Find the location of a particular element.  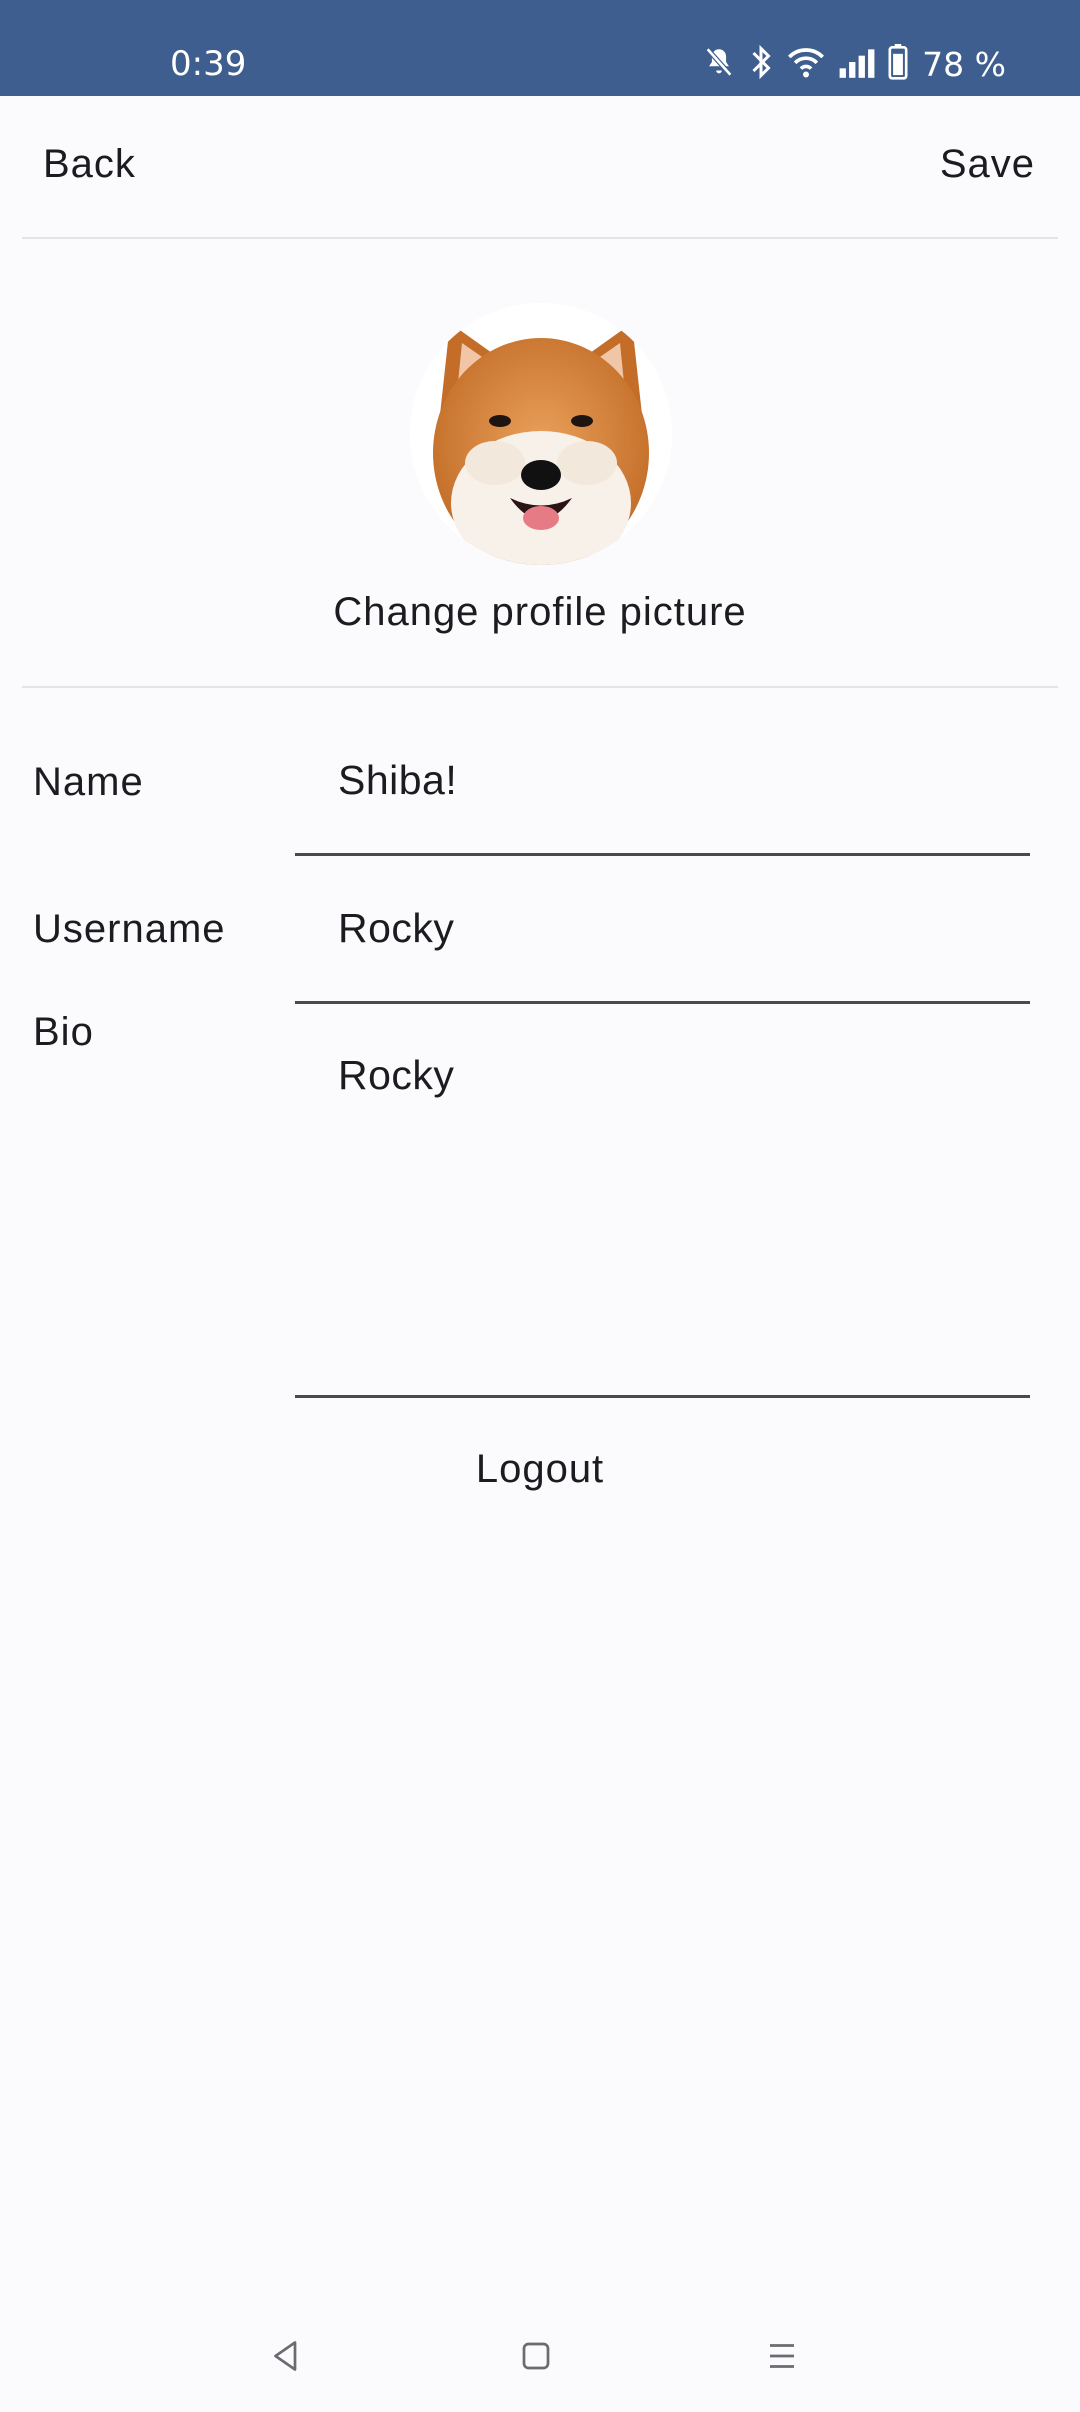

logout-button: Logout is located at coordinates (540, 1469).